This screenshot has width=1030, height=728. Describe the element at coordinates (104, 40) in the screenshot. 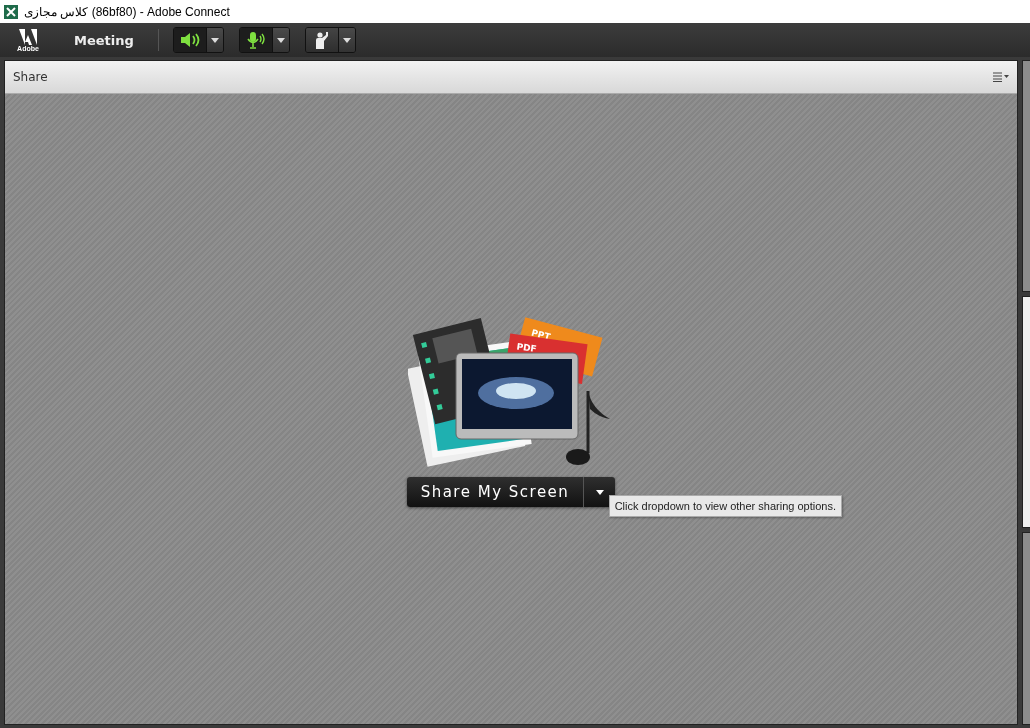

I see `meeting-menu: Meeting` at that location.